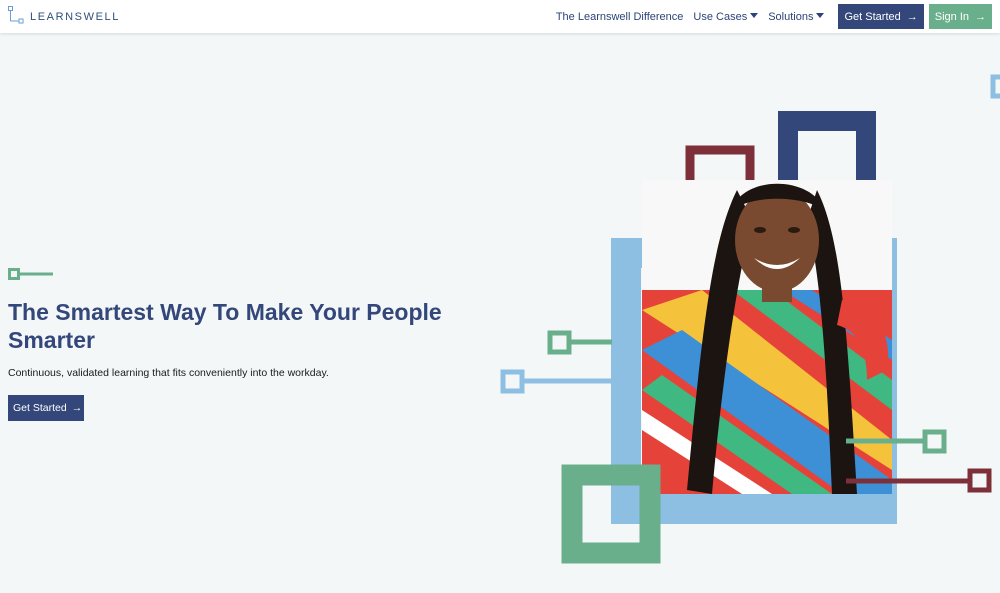  I want to click on brand-logo: LEARNSWELL, so click(64, 16).